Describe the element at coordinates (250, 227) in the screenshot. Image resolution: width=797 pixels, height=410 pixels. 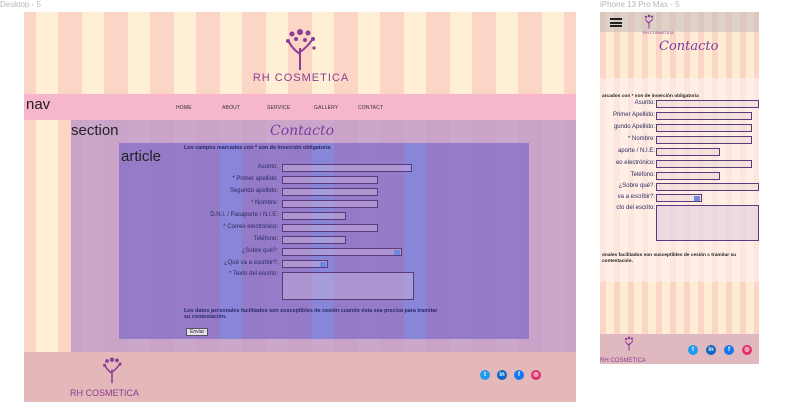
I see `field-label-correo: * Correo electrónico:` at that location.